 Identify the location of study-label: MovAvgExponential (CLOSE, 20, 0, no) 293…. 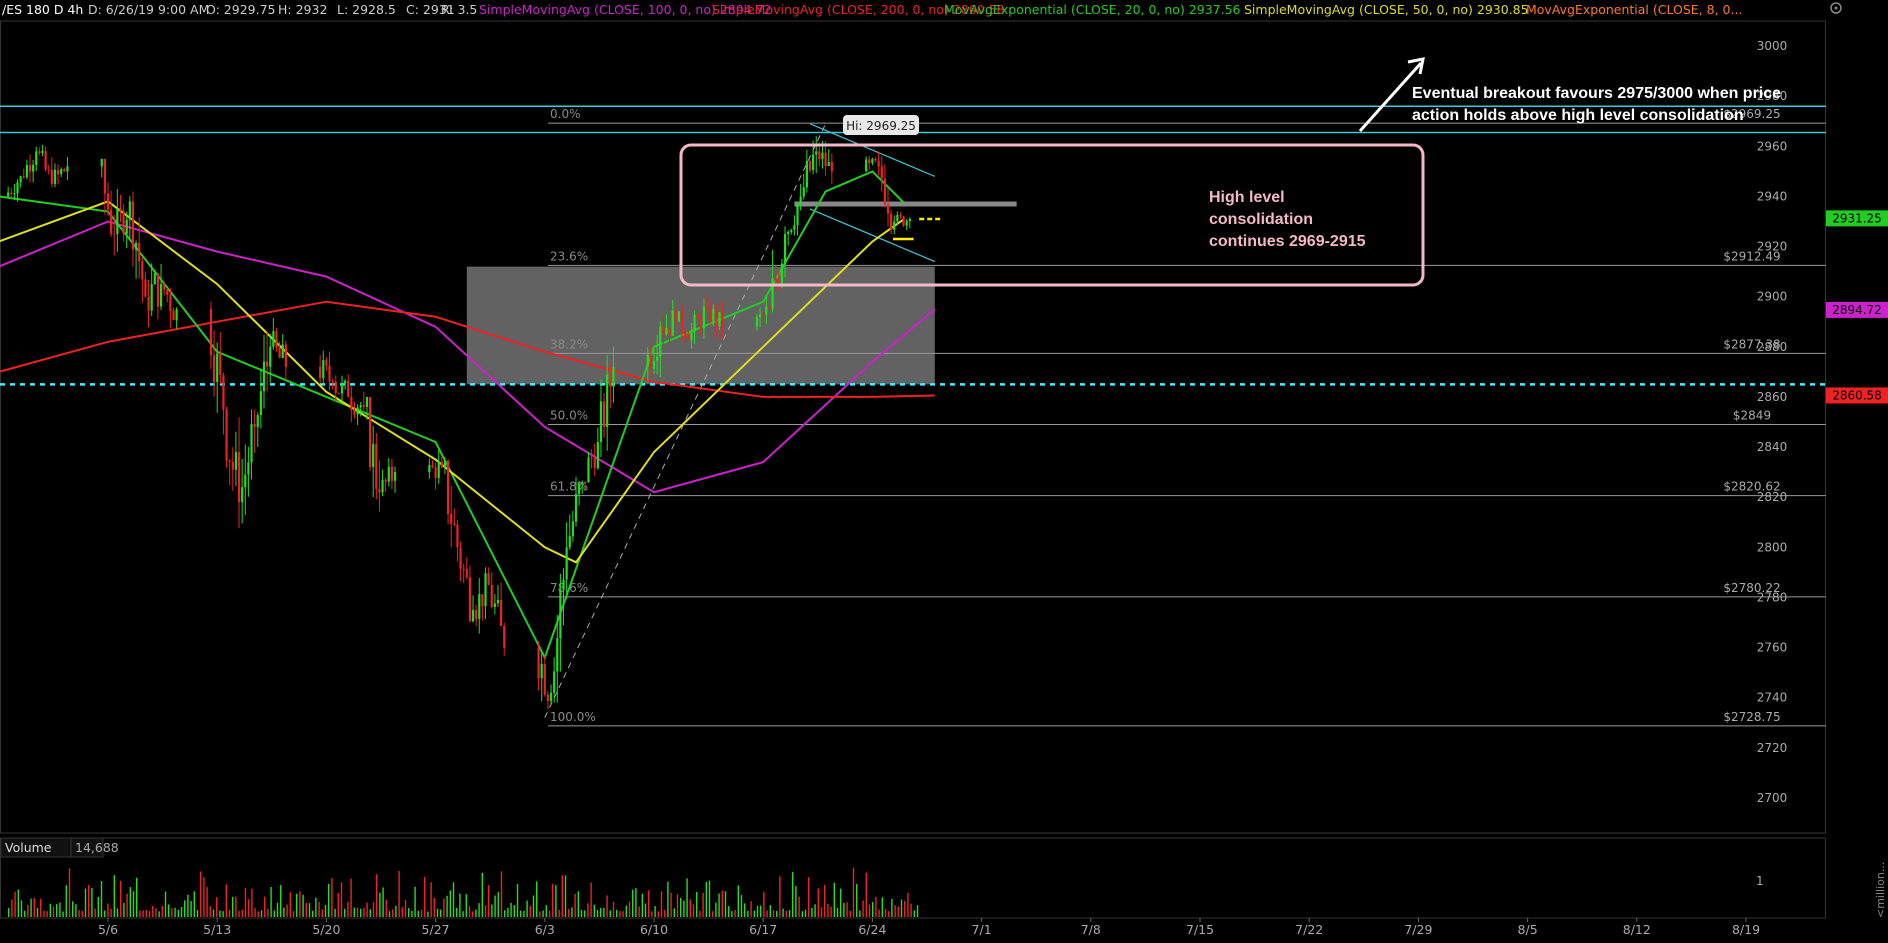
(1092, 9).